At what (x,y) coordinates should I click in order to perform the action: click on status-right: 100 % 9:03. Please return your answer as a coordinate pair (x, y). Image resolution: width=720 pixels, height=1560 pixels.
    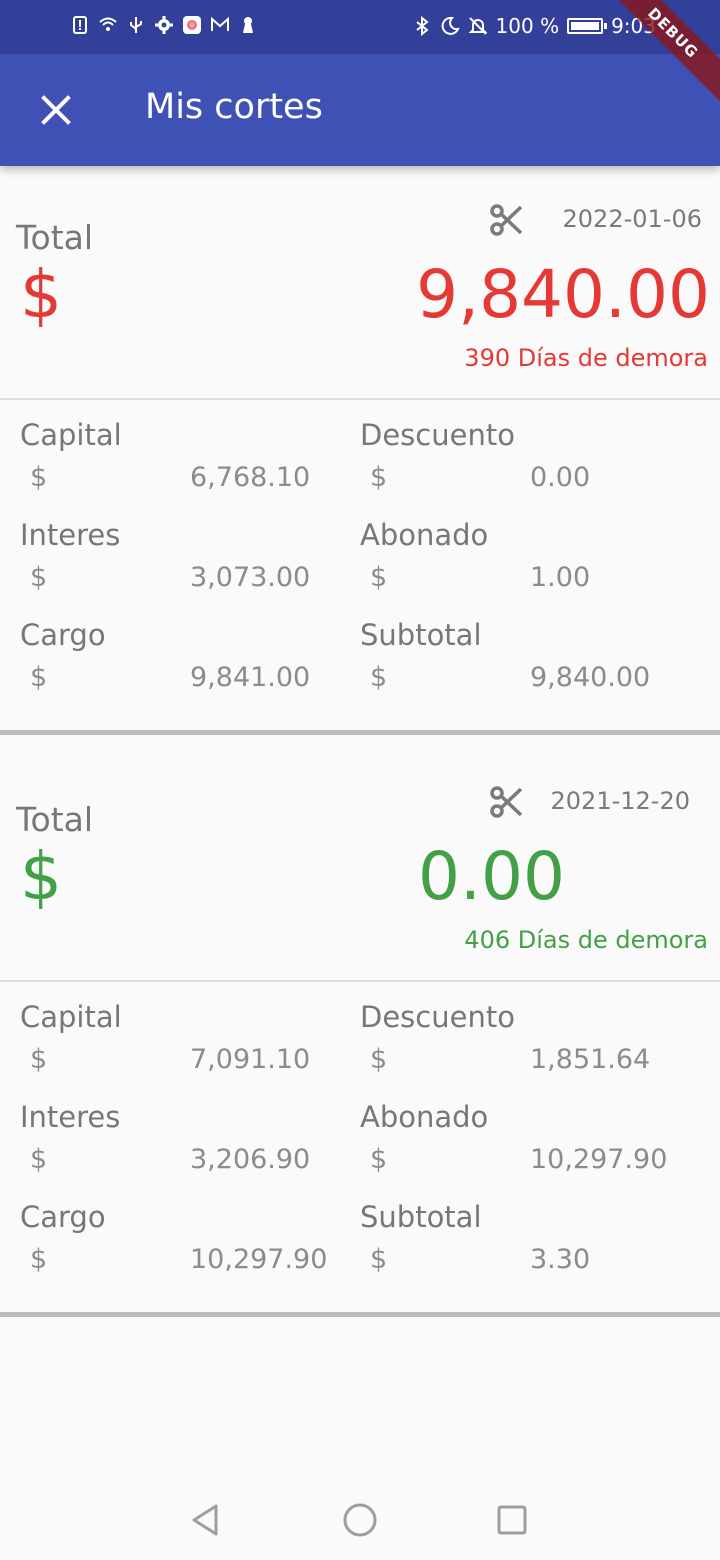
    Looking at the image, I should click on (534, 26).